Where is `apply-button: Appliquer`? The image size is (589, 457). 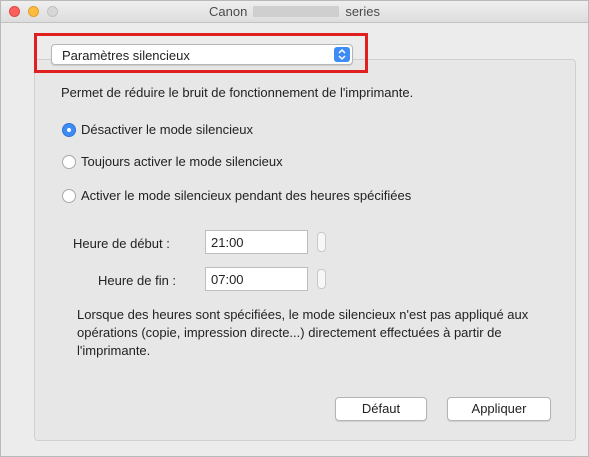 apply-button: Appliquer is located at coordinates (499, 409).